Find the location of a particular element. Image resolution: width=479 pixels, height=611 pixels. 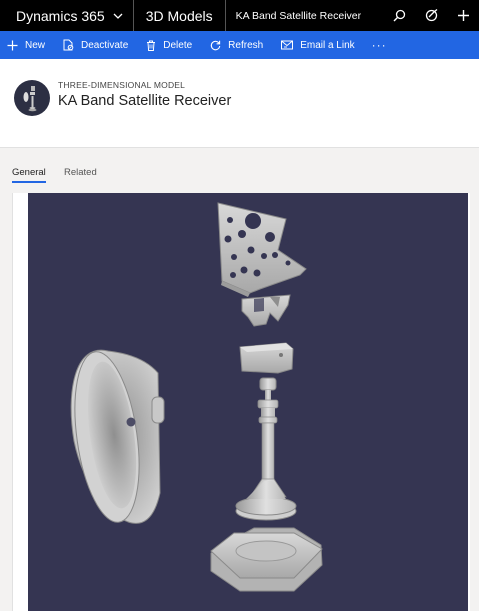

clamp-part is located at coordinates (266, 310).